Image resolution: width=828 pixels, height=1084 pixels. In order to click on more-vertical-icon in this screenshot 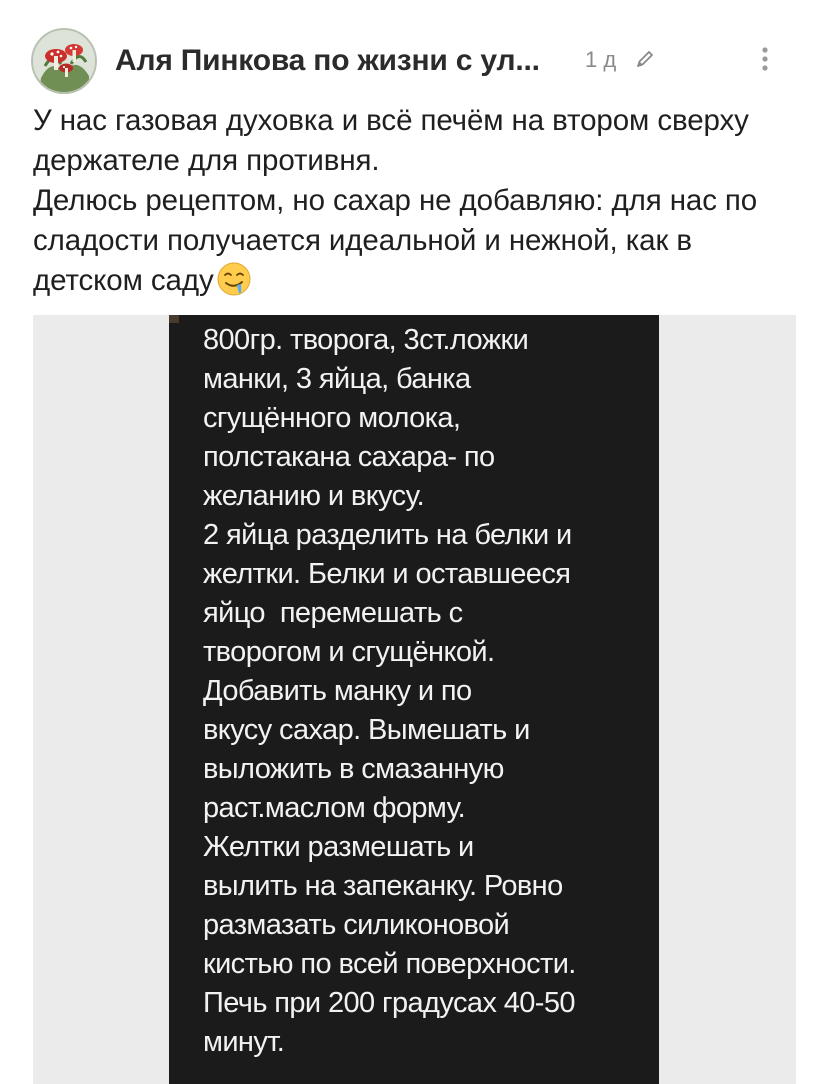, I will do `click(765, 59)`.